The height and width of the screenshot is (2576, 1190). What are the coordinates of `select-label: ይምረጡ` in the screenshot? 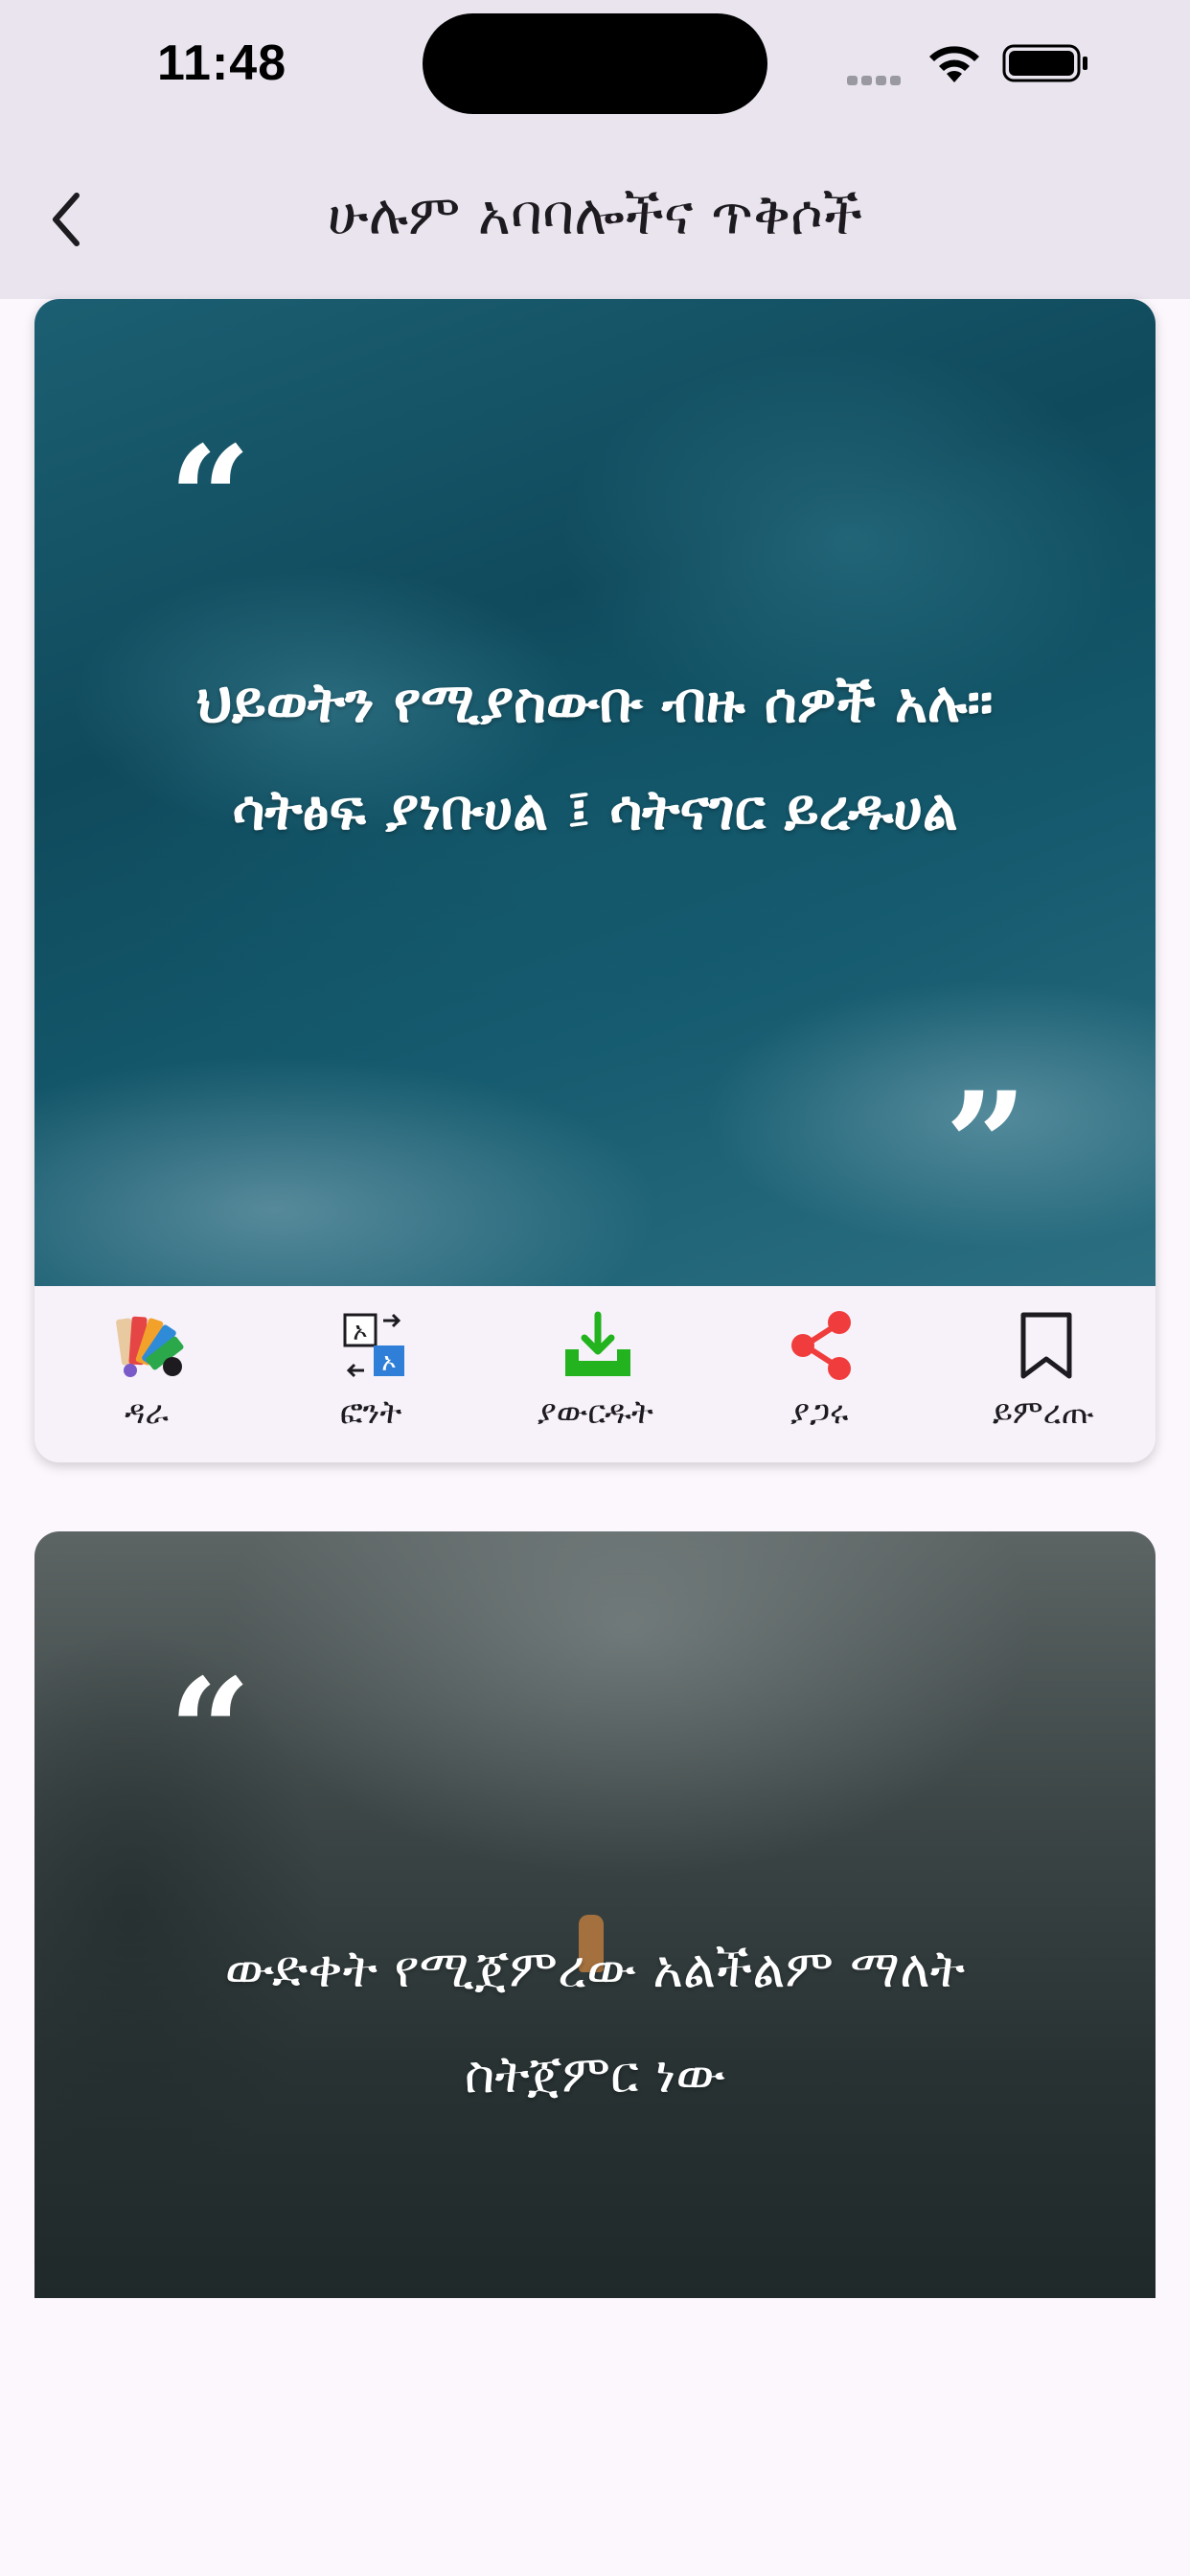 It's located at (1043, 1412).